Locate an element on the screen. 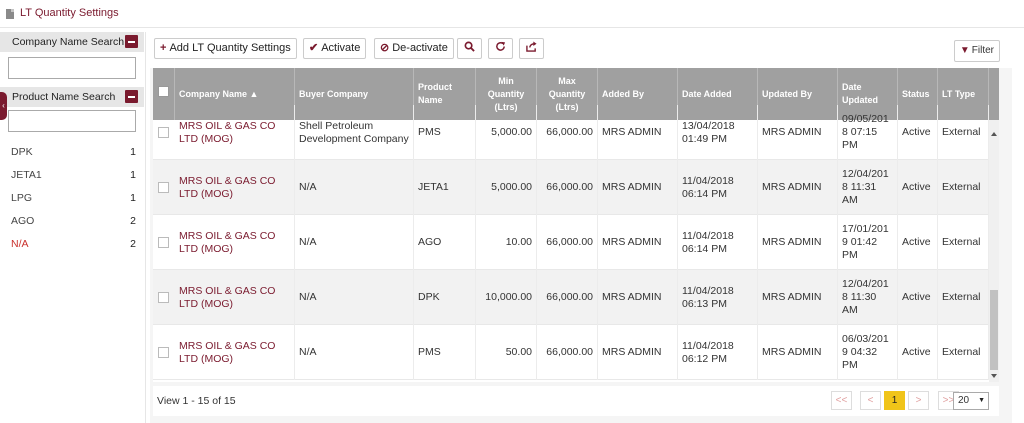 The width and height of the screenshot is (1024, 423). header-updated-by-label: Updated By is located at coordinates (787, 93).